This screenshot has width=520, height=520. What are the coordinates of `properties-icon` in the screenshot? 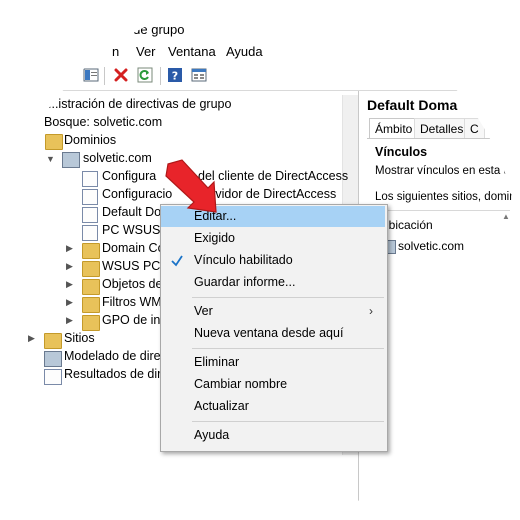 It's located at (199, 75).